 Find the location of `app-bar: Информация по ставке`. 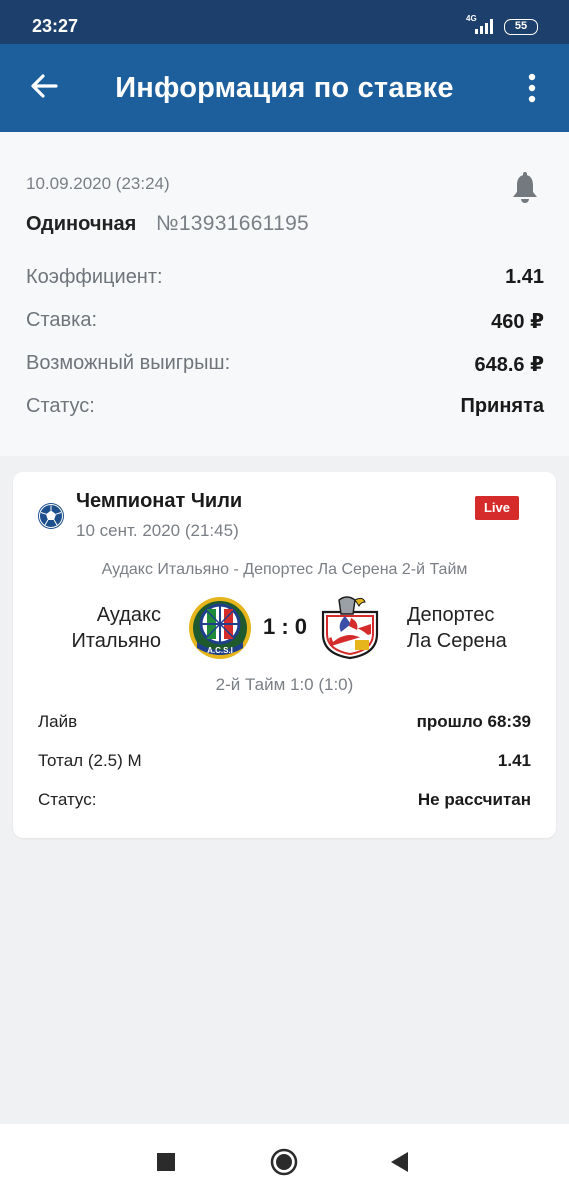

app-bar: Информация по ставке is located at coordinates (284, 88).